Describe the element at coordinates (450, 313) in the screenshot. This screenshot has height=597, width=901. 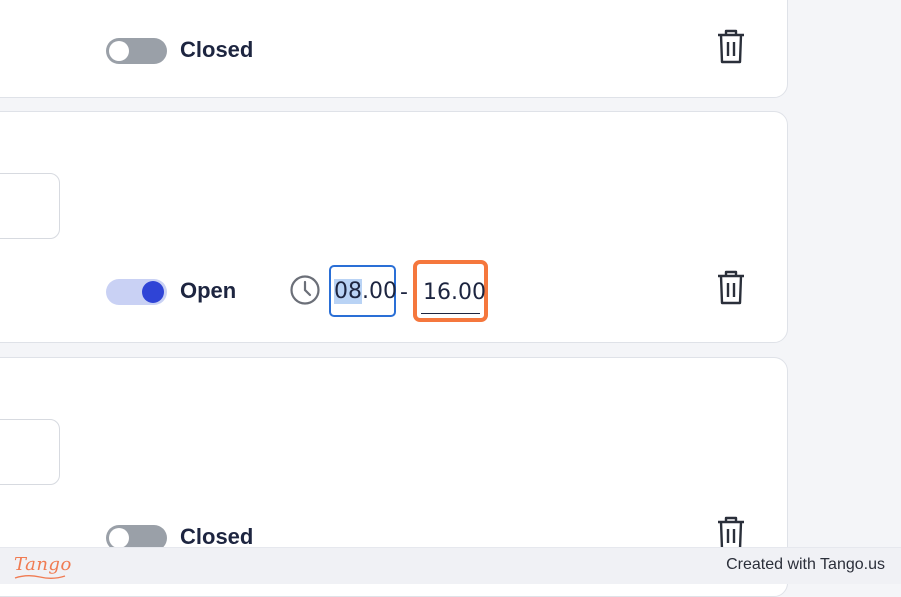
I see `input-underline` at that location.